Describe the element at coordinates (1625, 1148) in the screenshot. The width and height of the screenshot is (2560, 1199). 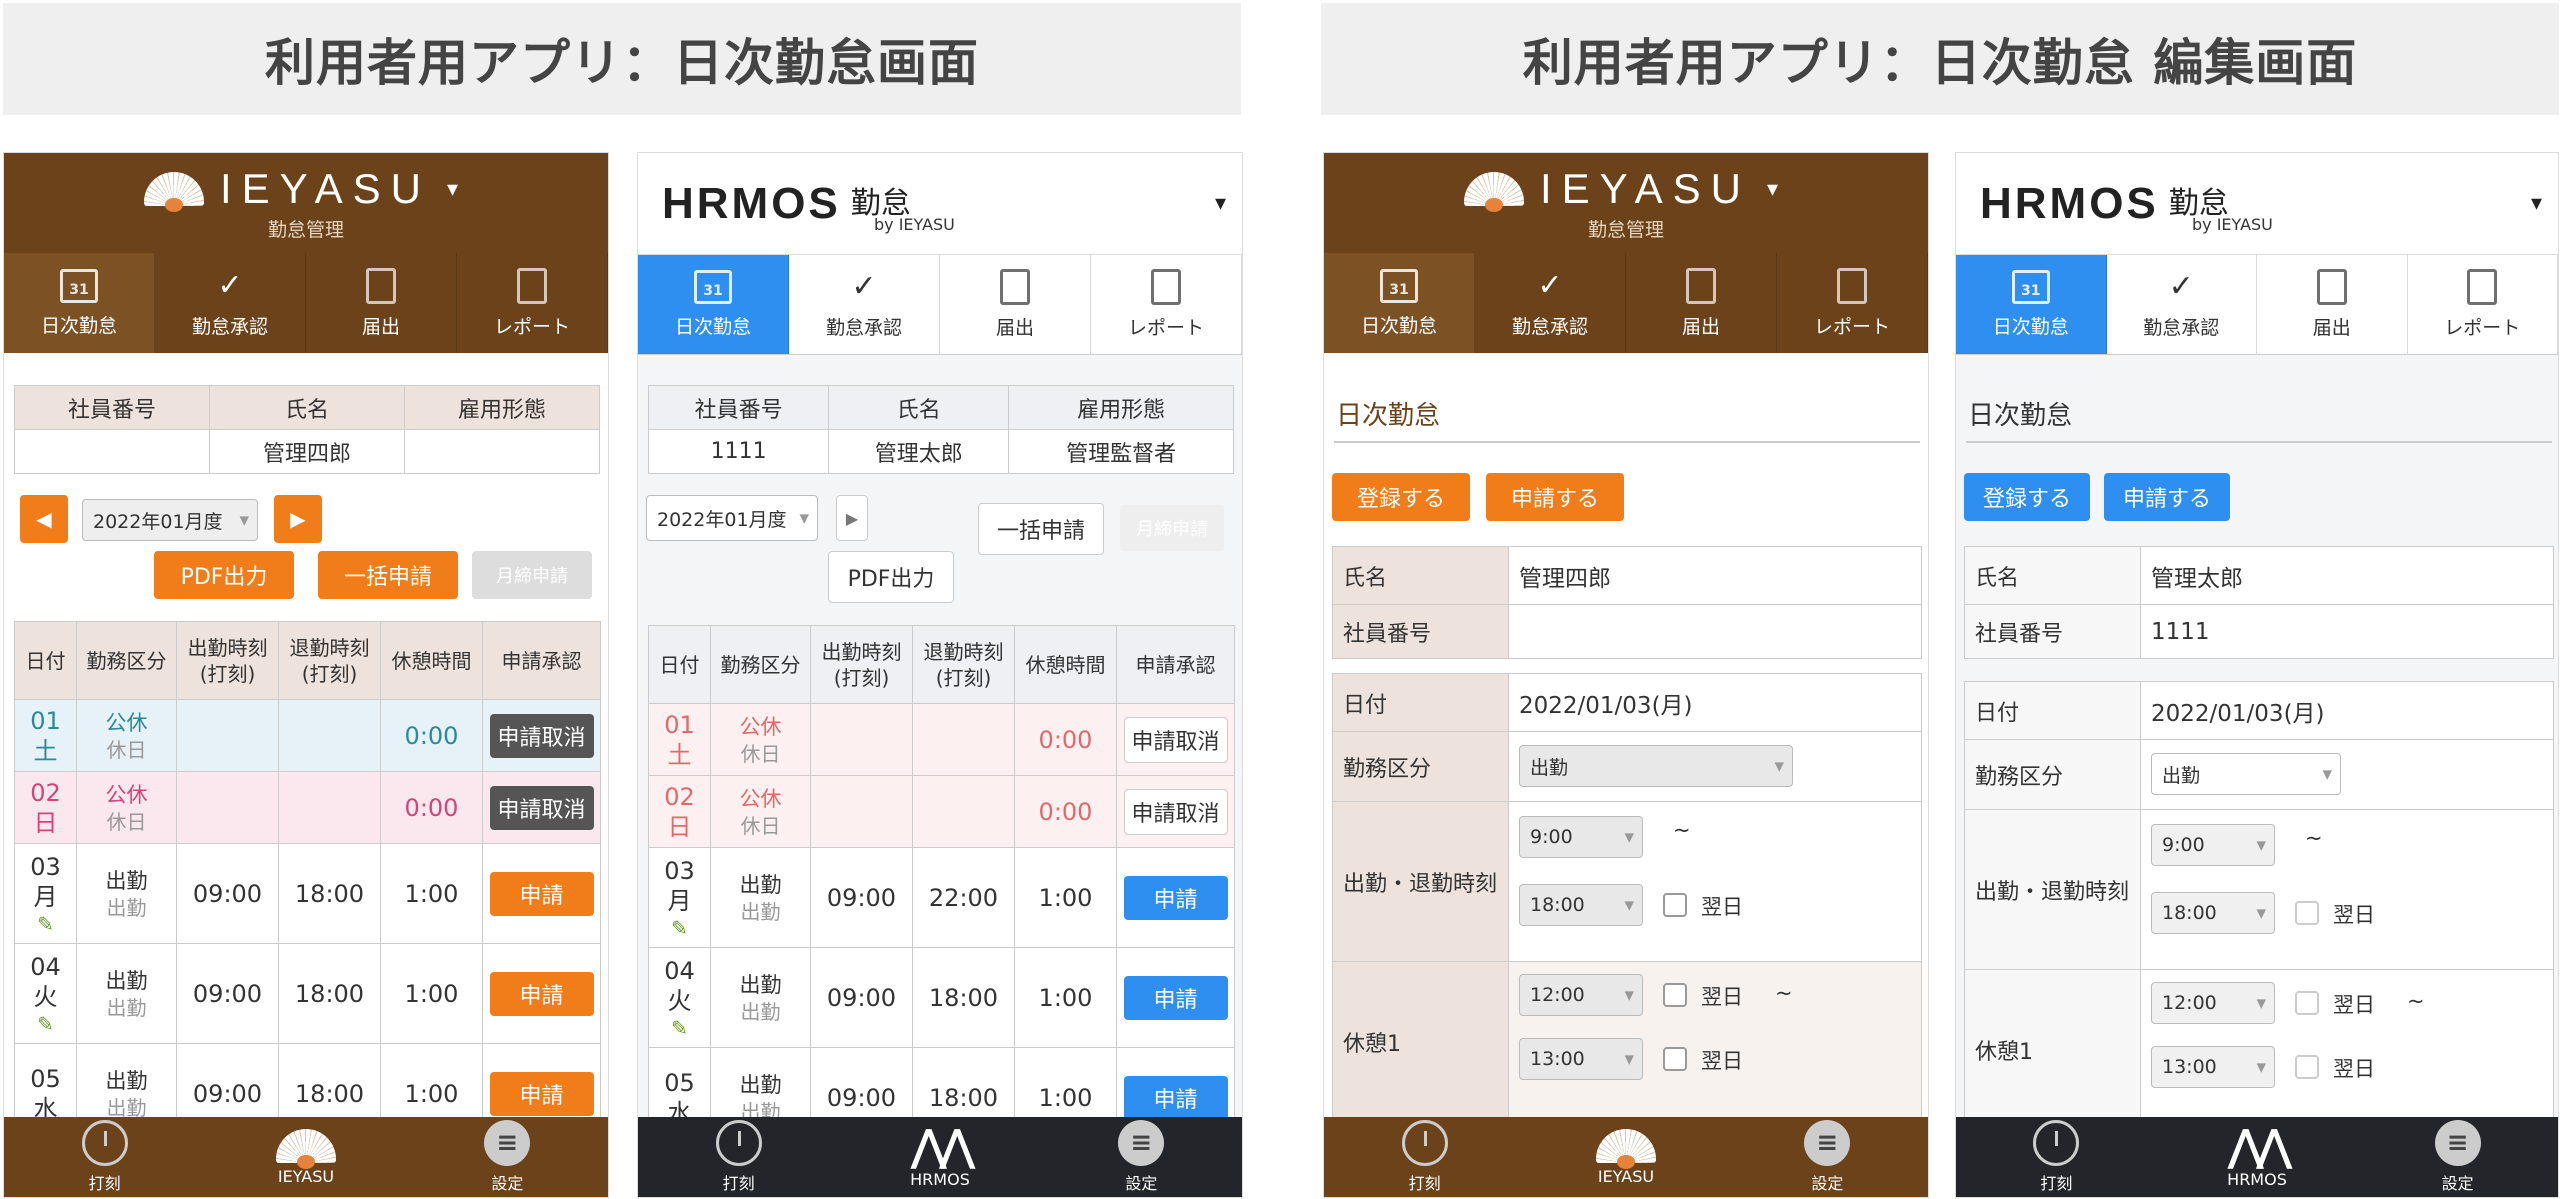
I see `fan-logo-icon` at that location.